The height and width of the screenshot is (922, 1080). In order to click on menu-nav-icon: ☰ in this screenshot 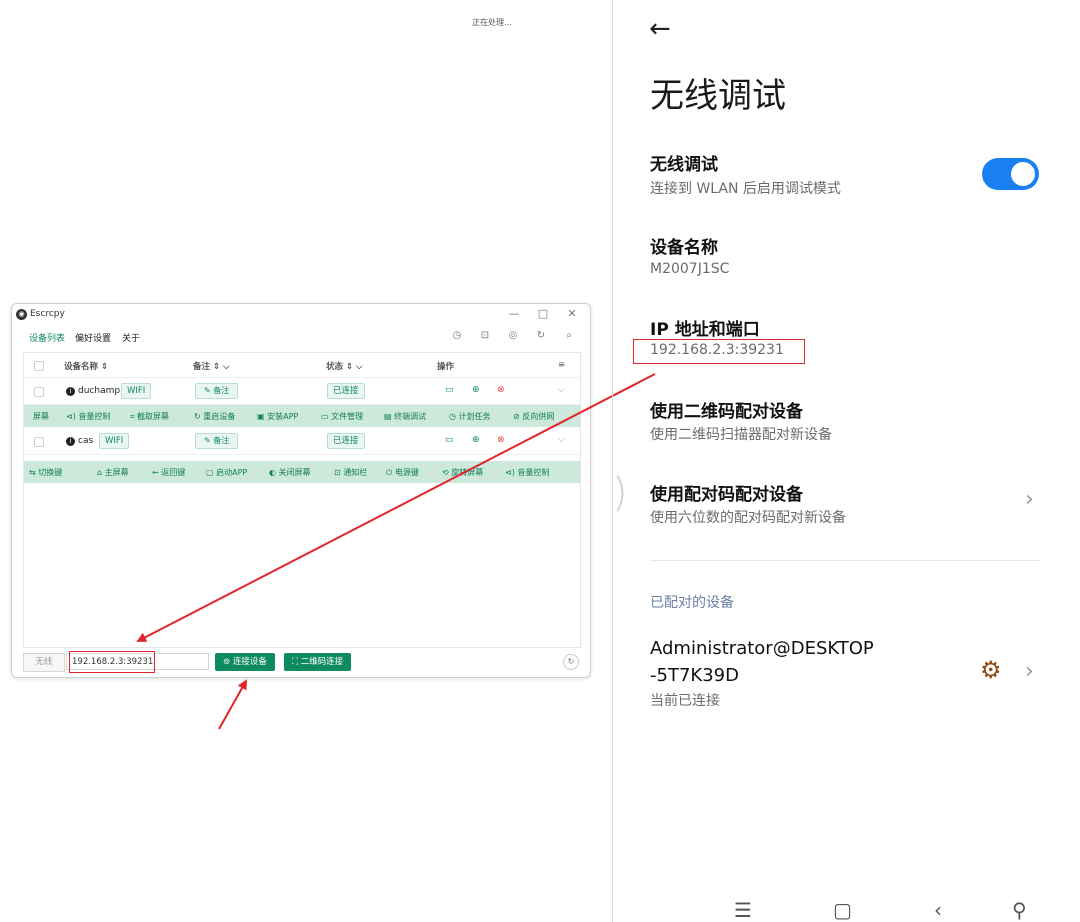, I will do `click(743, 910)`.